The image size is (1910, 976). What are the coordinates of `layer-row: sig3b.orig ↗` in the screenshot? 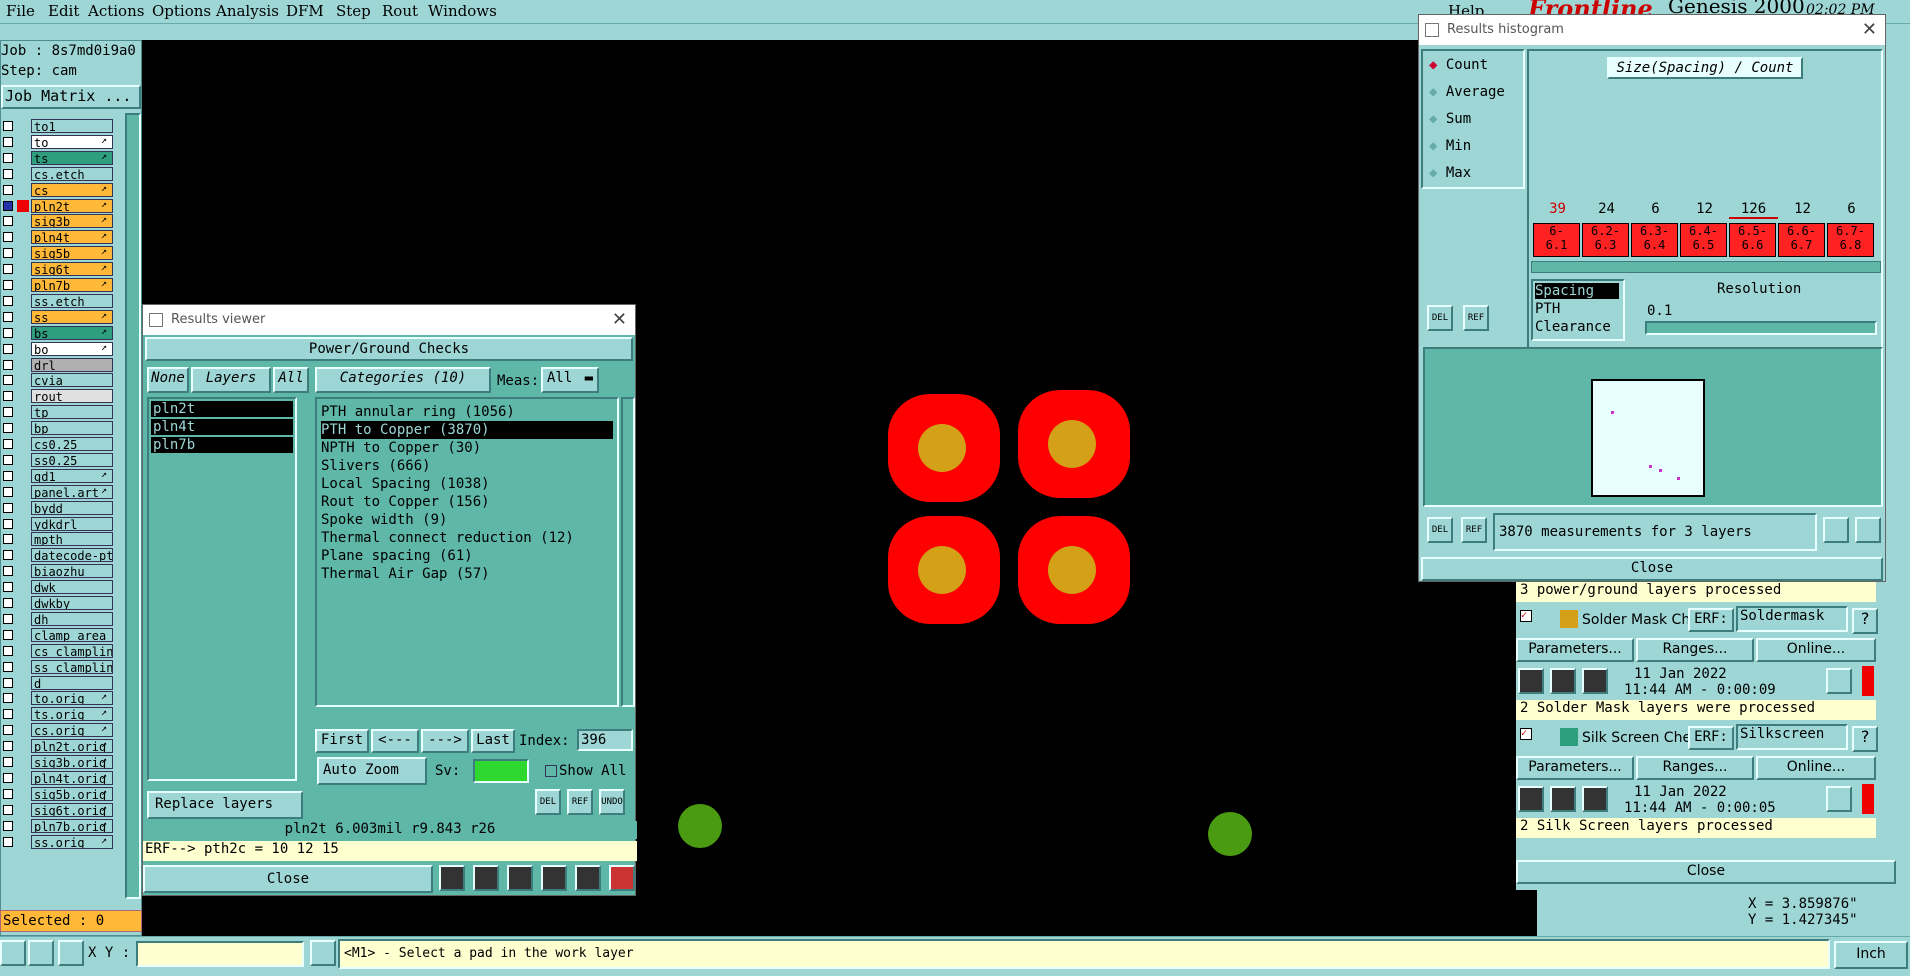 It's located at (61, 762).